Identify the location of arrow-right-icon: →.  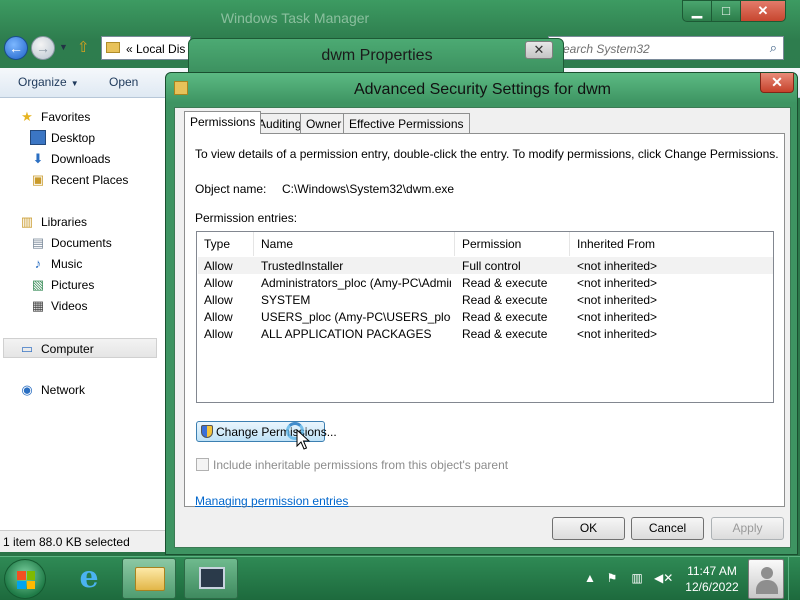
(43, 48).